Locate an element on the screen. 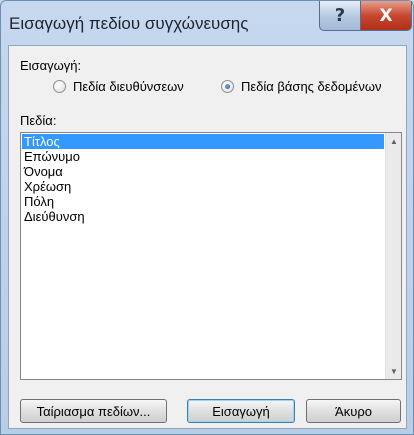 The width and height of the screenshot is (414, 435). close-button: X is located at coordinates (386, 16).